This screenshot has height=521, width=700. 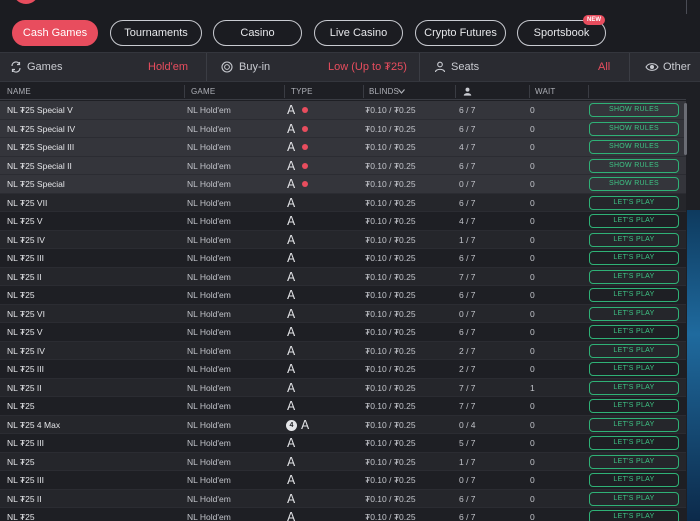 I want to click on other-filter-label: Other, so click(x=677, y=67).